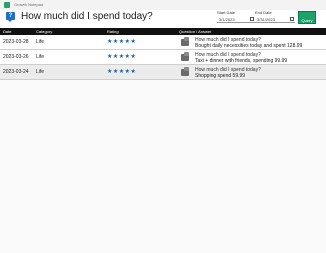 Image resolution: width=326 pixels, height=253 pixels. I want to click on end-date-value: 3/31/2023, so click(266, 19).